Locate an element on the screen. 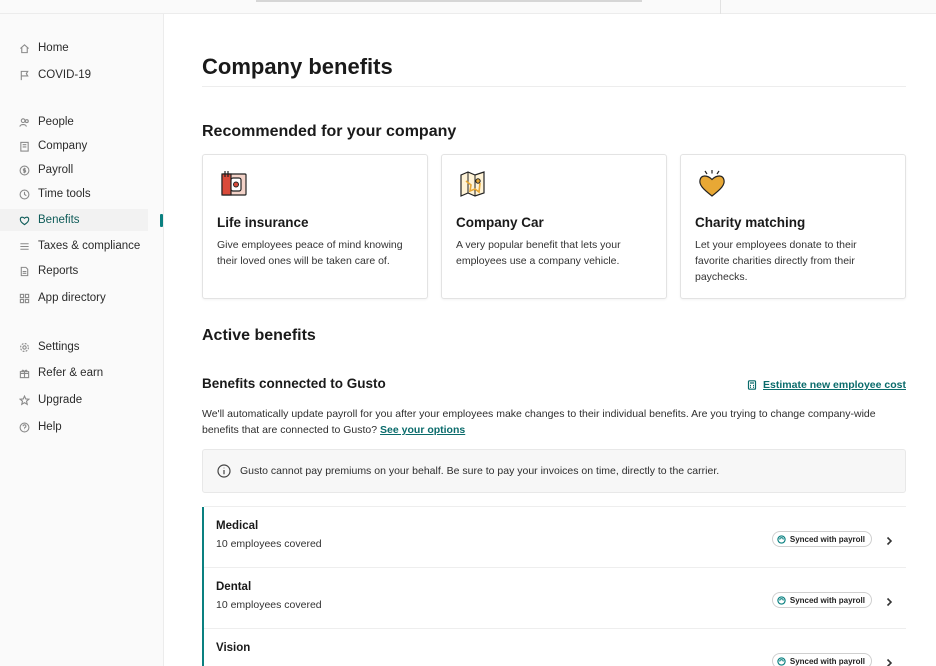  sidebar-item-home: Home is located at coordinates (82, 48).